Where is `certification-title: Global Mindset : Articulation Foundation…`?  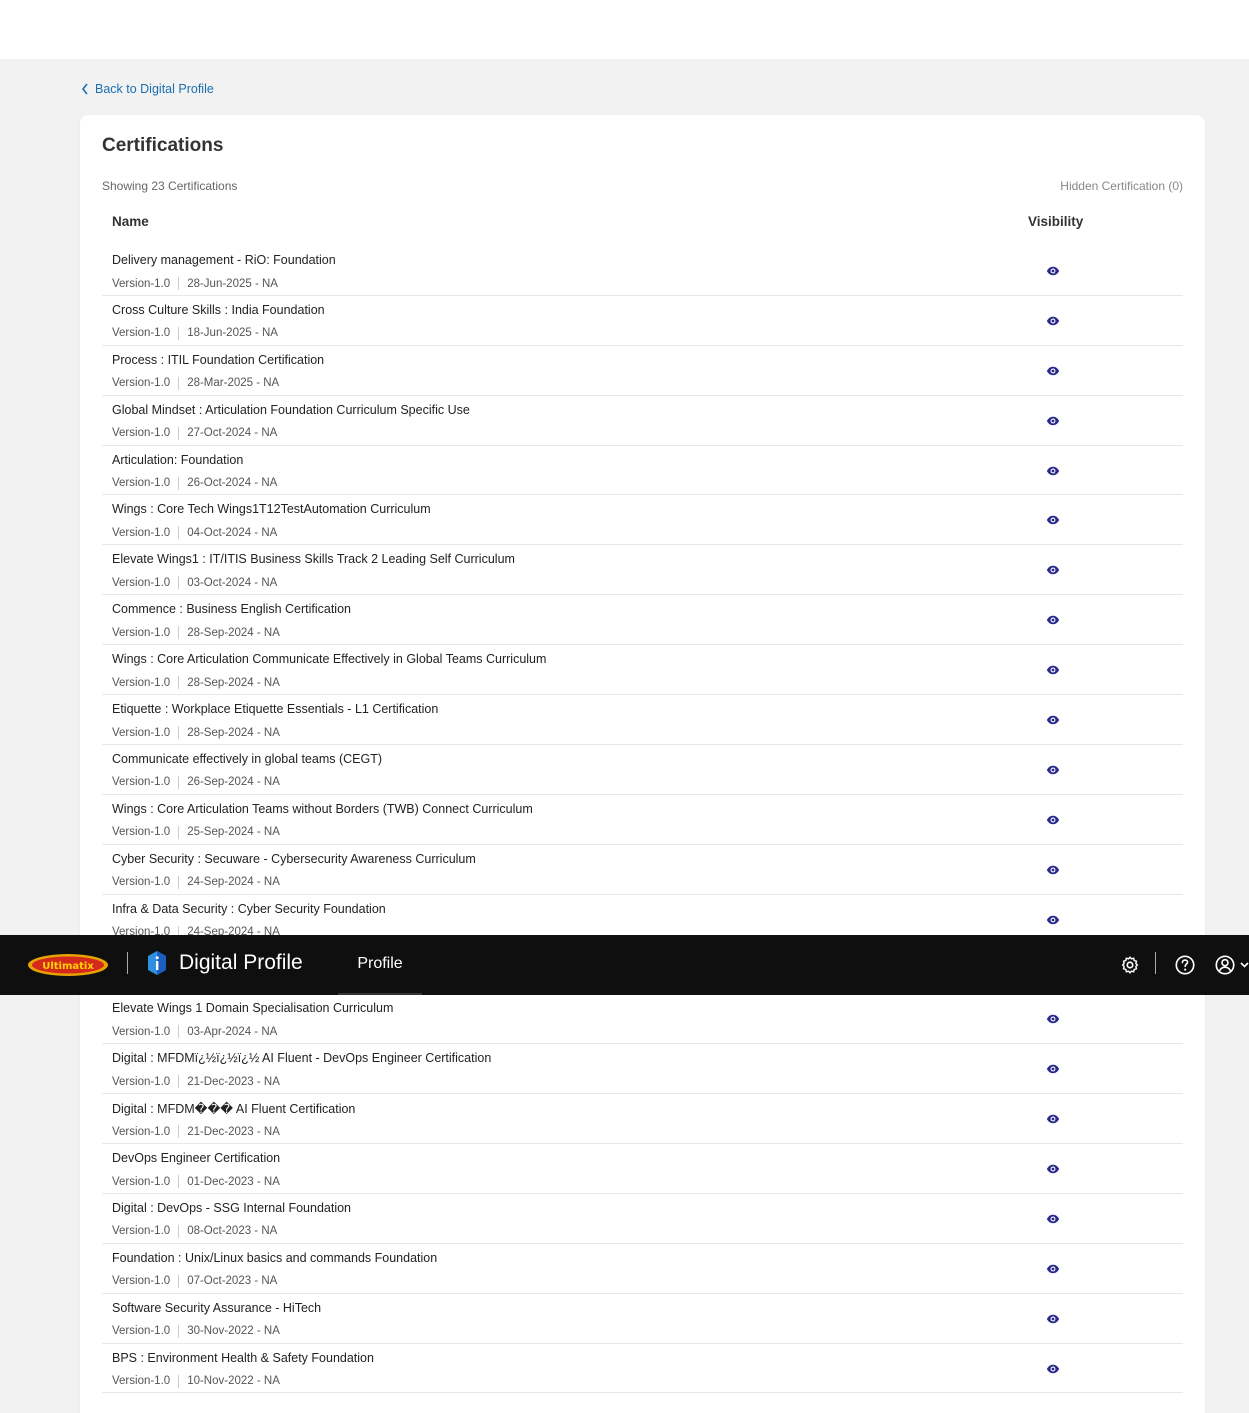 certification-title: Global Mindset : Articulation Foundation… is located at coordinates (291, 409).